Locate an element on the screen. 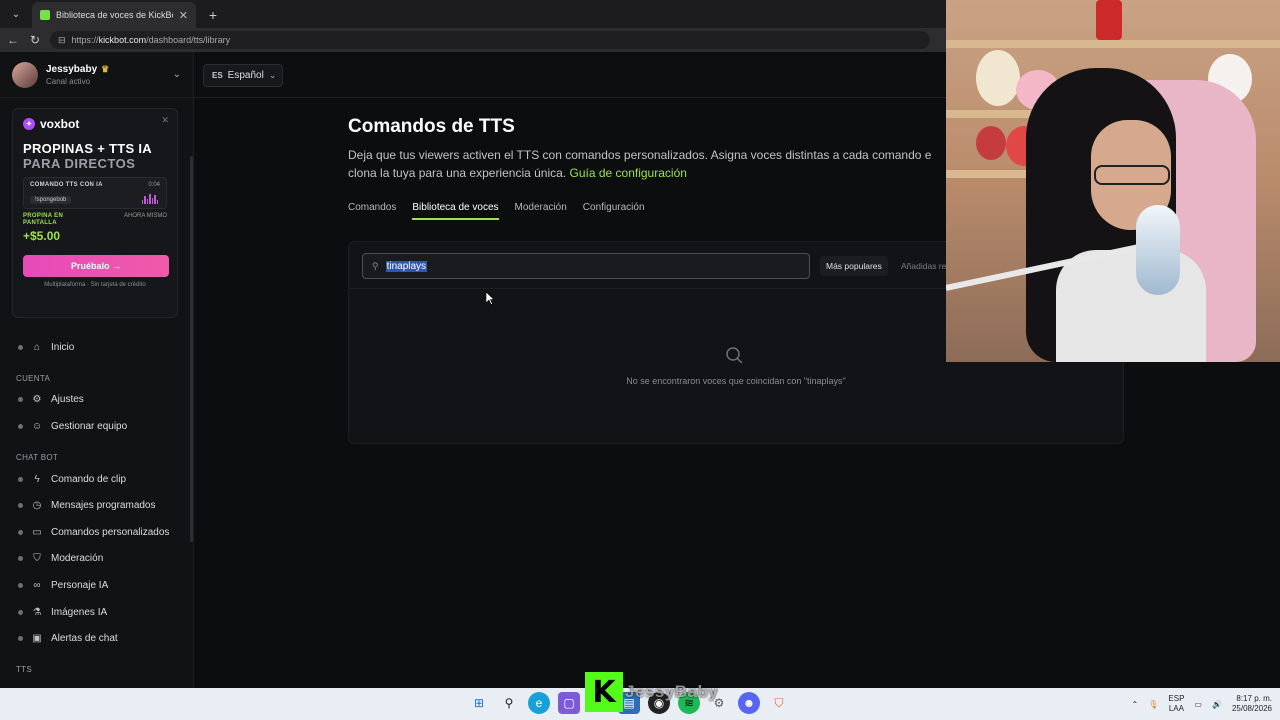 Image resolution: width=1280 pixels, height=720 pixels. tts-command-preview: COMANDO TTS CON IA 0:04 !spongebob is located at coordinates (95, 193).